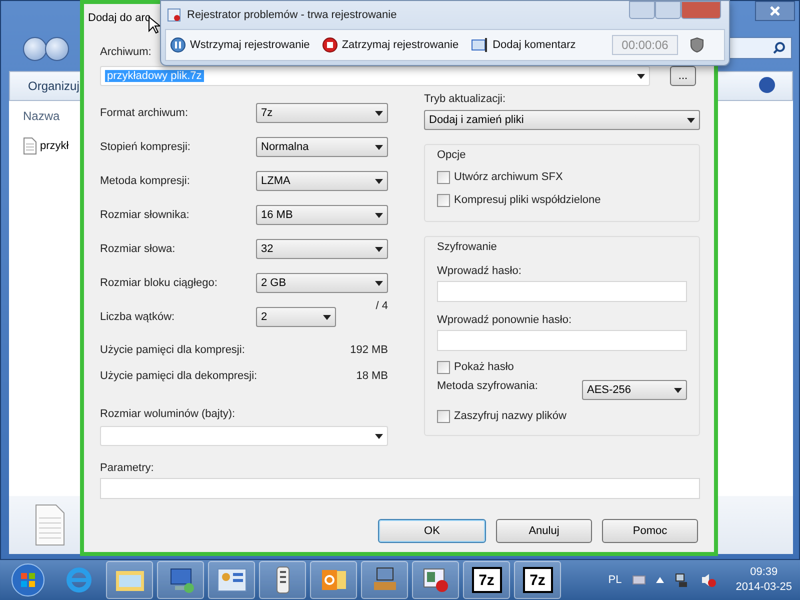  What do you see at coordinates (322, 147) in the screenshot?
I see `setting-combo: Normalna` at bounding box center [322, 147].